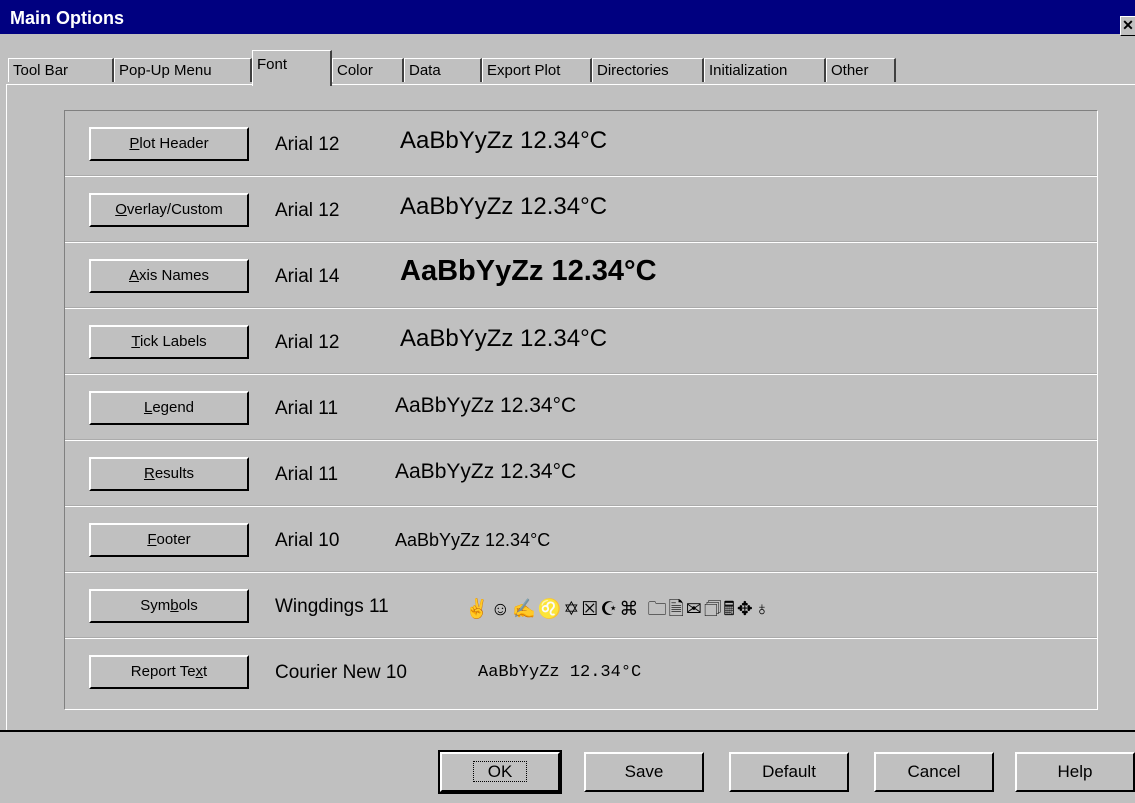 Image resolution: width=1135 pixels, height=803 pixels. Describe the element at coordinates (1075, 772) in the screenshot. I see `help-button: Help` at that location.